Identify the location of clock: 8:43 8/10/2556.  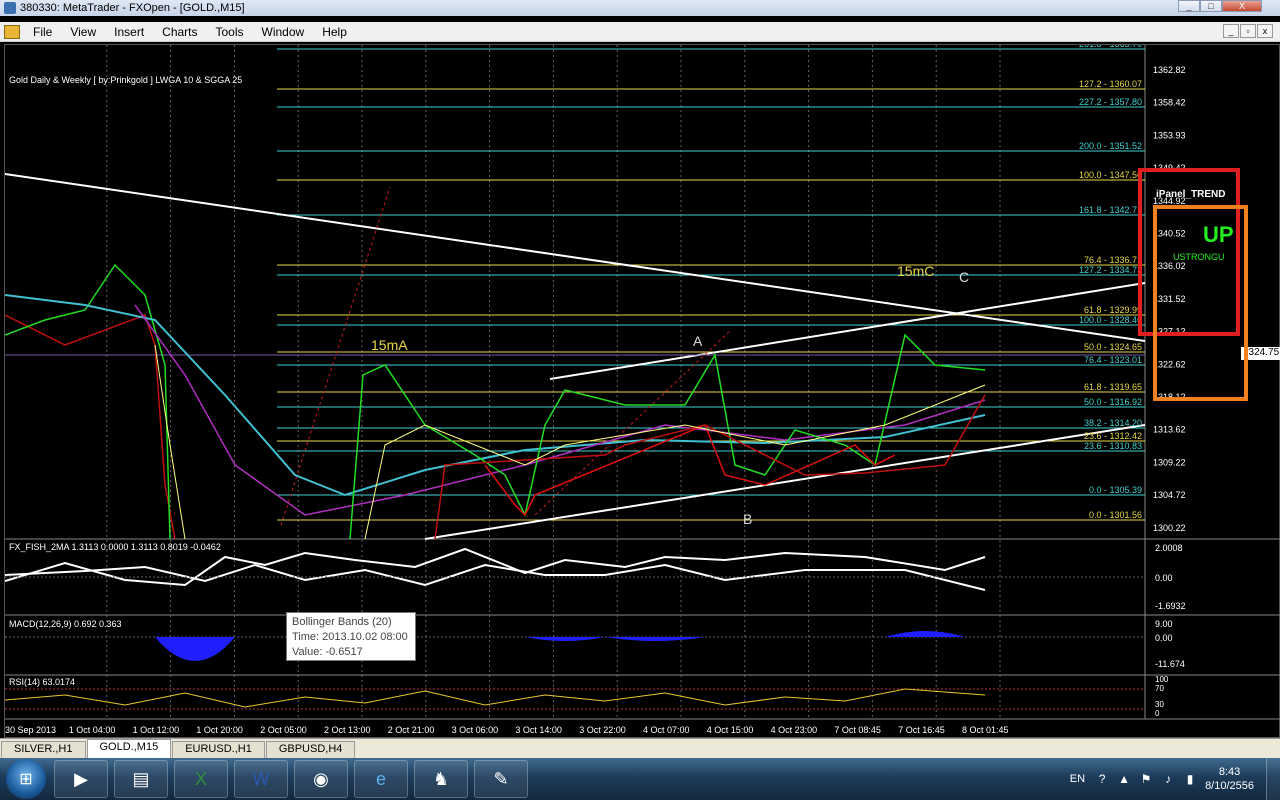
(1229, 779).